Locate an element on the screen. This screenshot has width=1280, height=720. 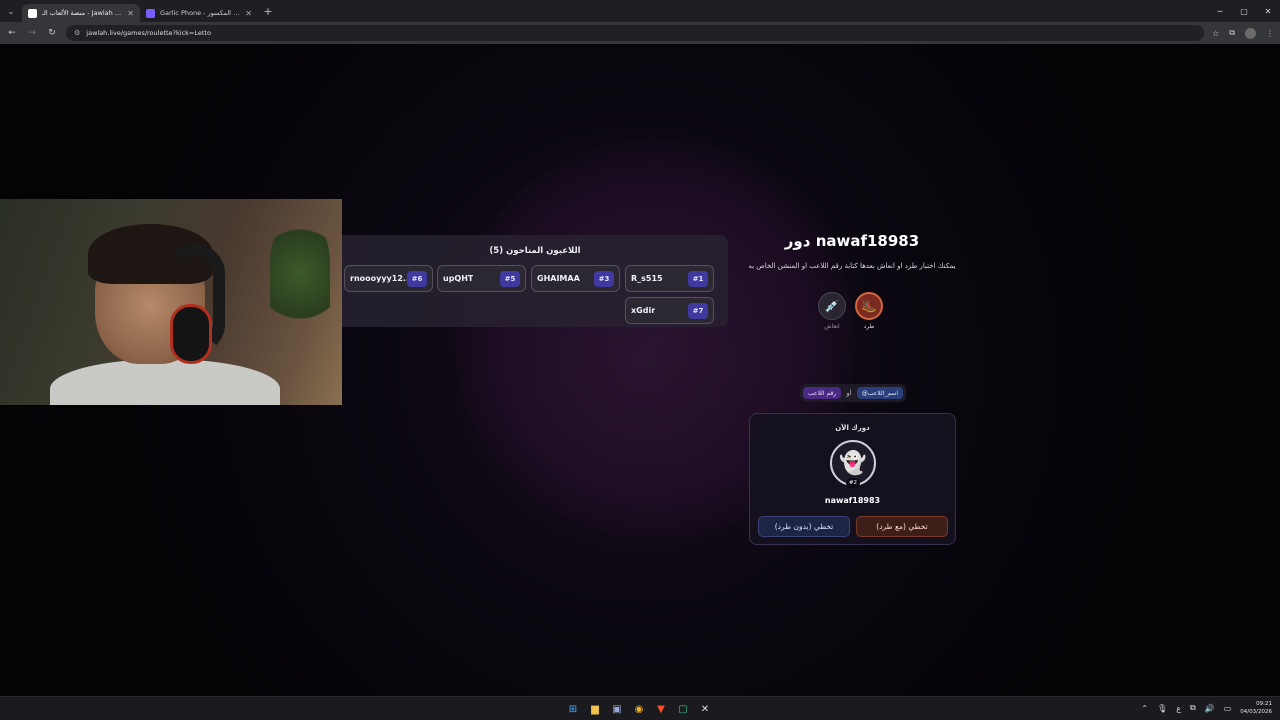
brave-icon: ▼ is located at coordinates (661, 709).